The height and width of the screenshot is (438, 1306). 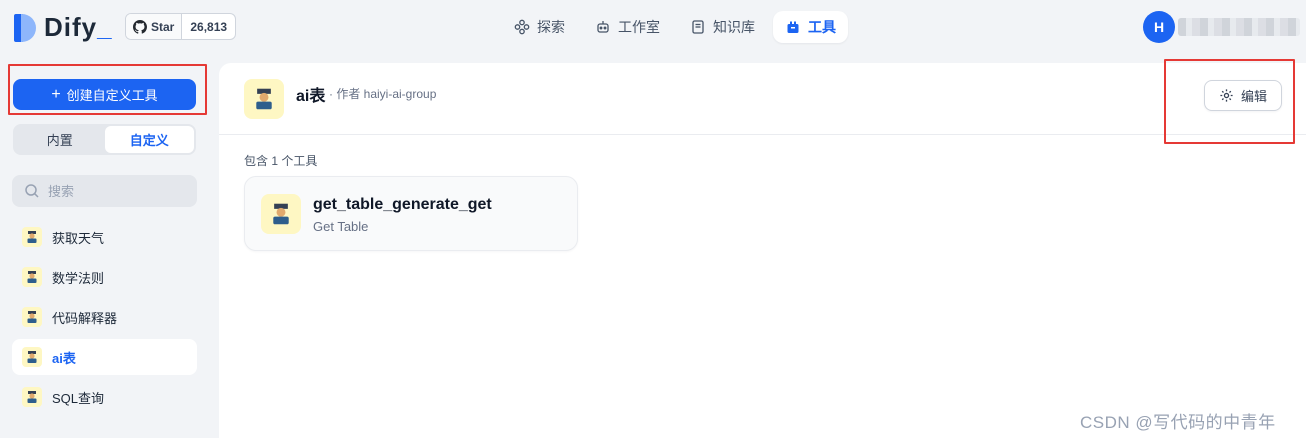 What do you see at coordinates (1178, 422) in the screenshot?
I see `csdn-watermark: CSDN @写代码的中青年` at bounding box center [1178, 422].